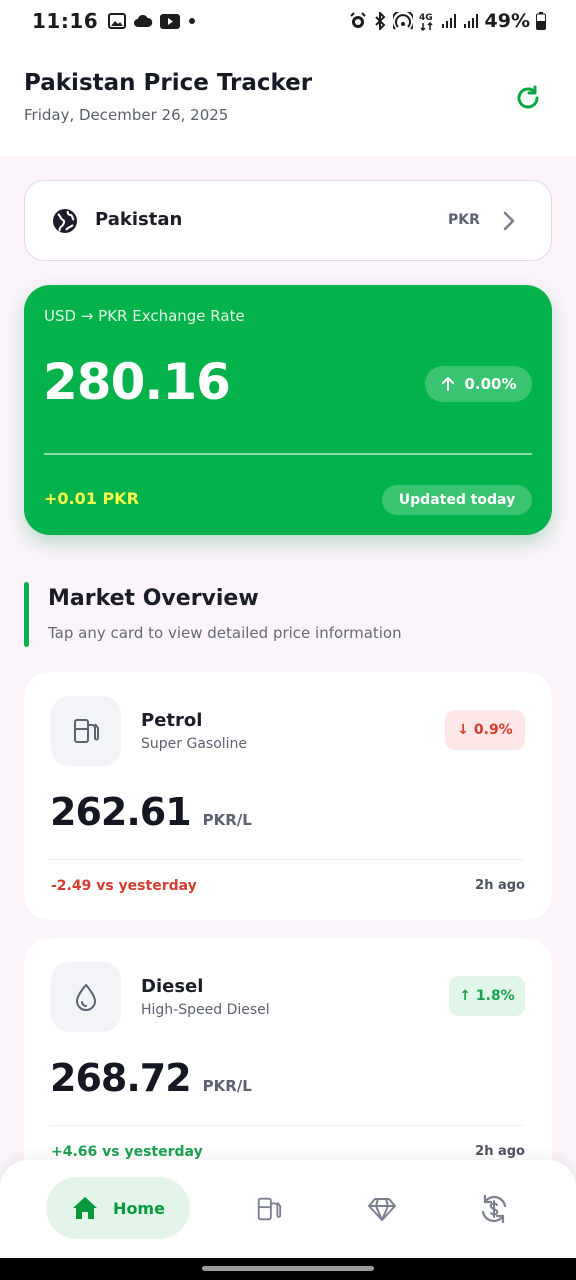 This screenshot has height=1280, width=576. What do you see at coordinates (194, 744) in the screenshot?
I see `card-subtitle: Super Gasoline` at bounding box center [194, 744].